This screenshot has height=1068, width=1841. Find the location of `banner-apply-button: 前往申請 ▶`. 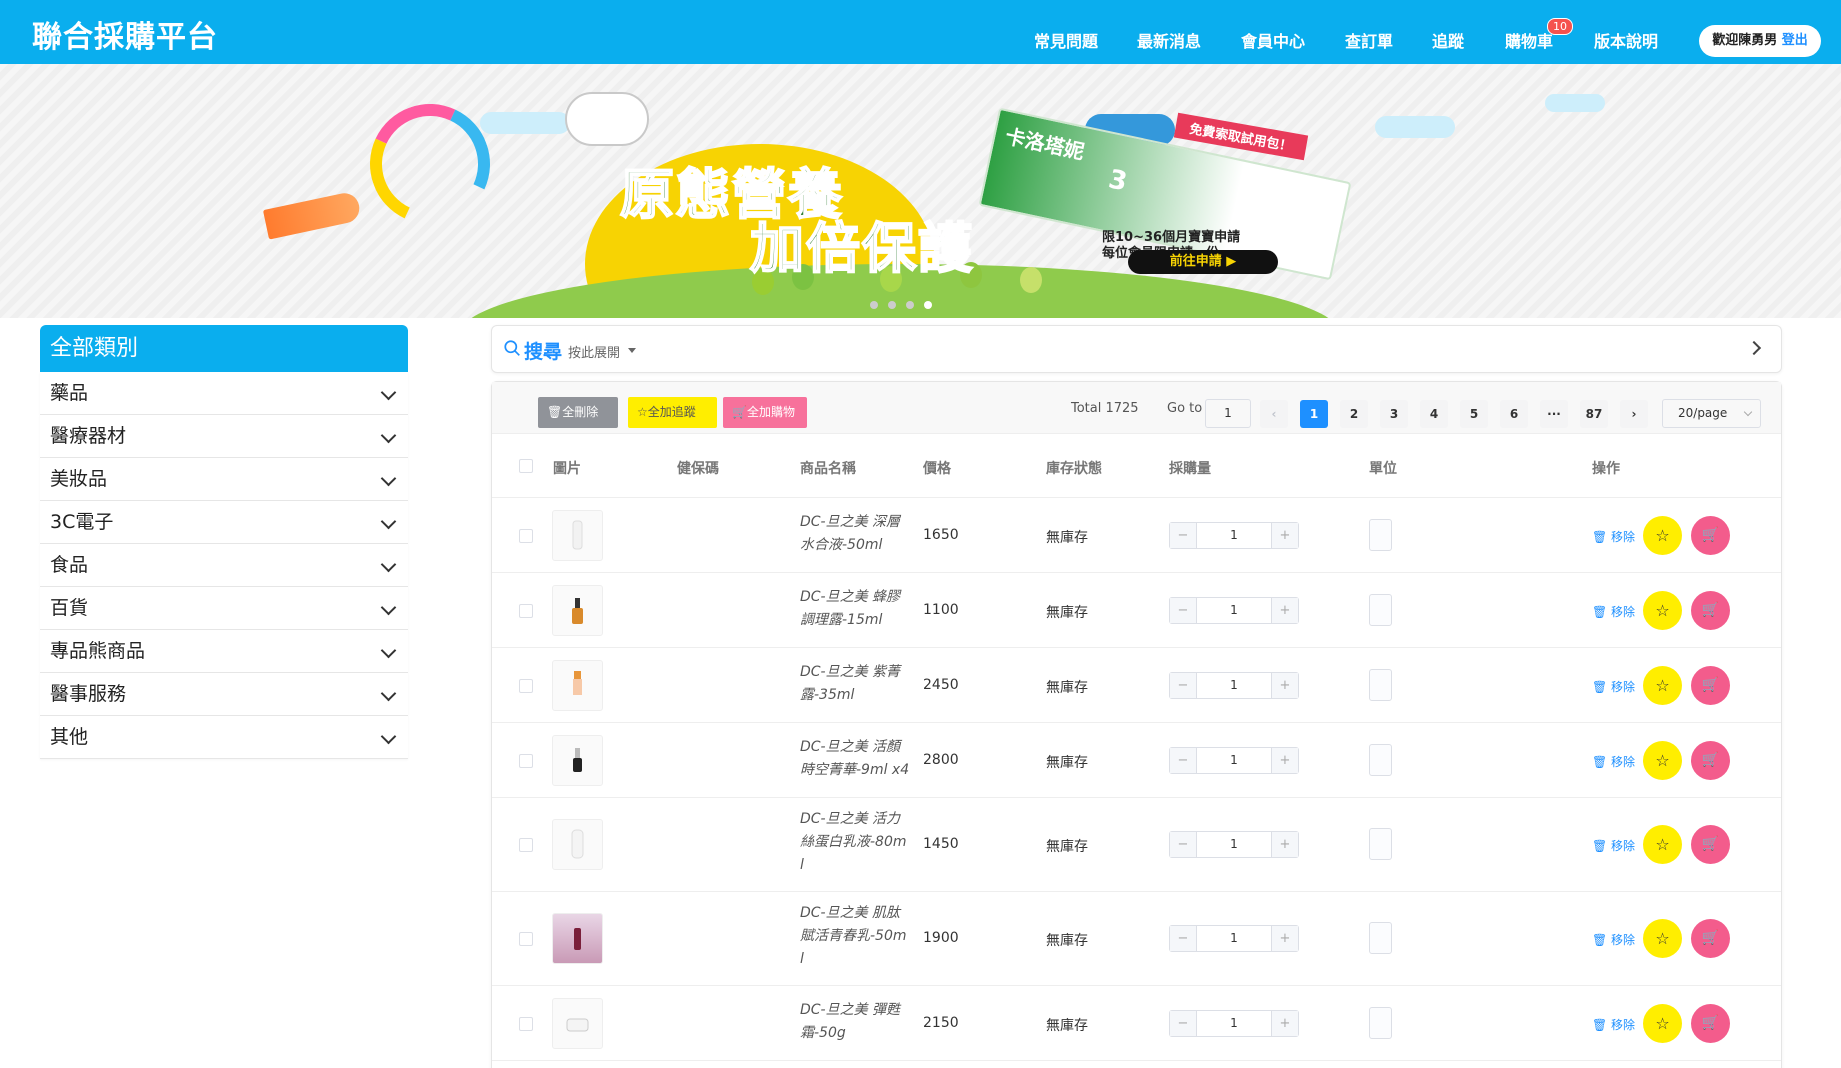

banner-apply-button: 前往申請 ▶ is located at coordinates (1203, 262).